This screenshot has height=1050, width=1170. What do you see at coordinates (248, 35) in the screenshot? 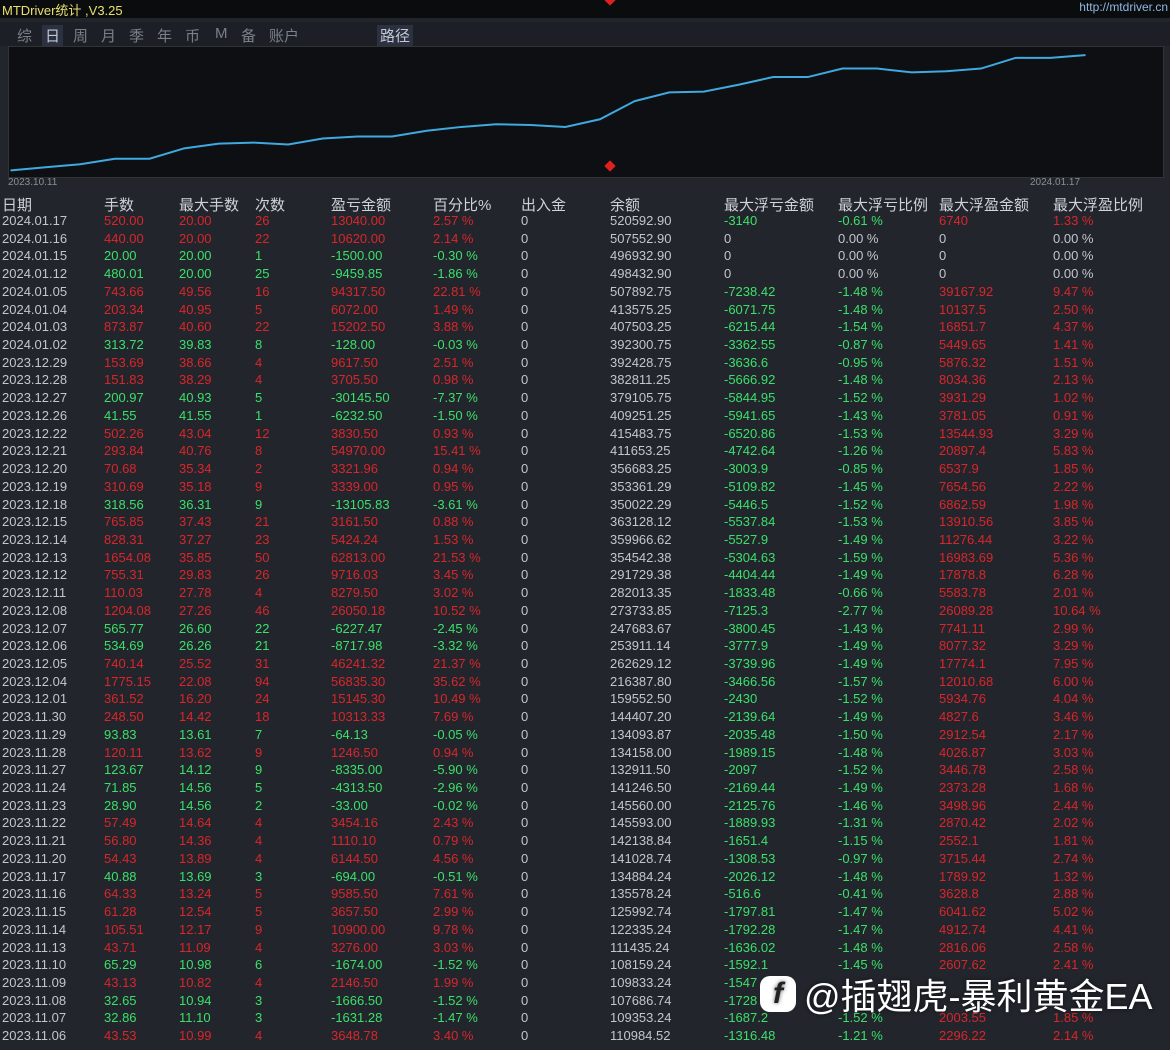
I see `tab-8: 备` at bounding box center [248, 35].